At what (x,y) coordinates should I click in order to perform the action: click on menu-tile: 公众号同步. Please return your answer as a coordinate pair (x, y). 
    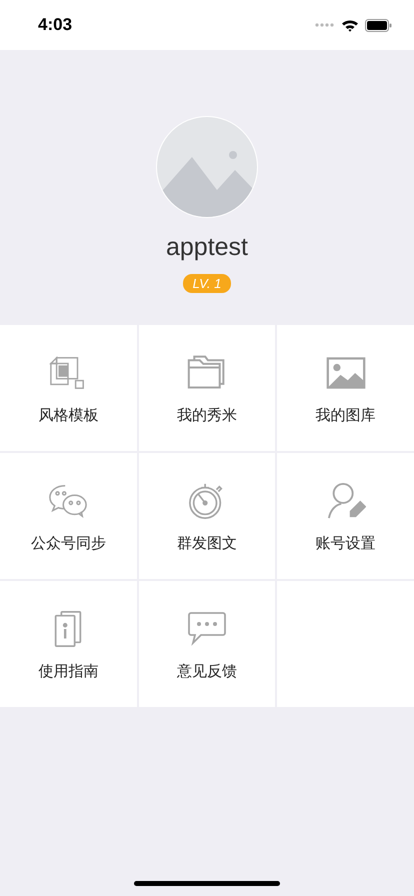
    Looking at the image, I should click on (68, 516).